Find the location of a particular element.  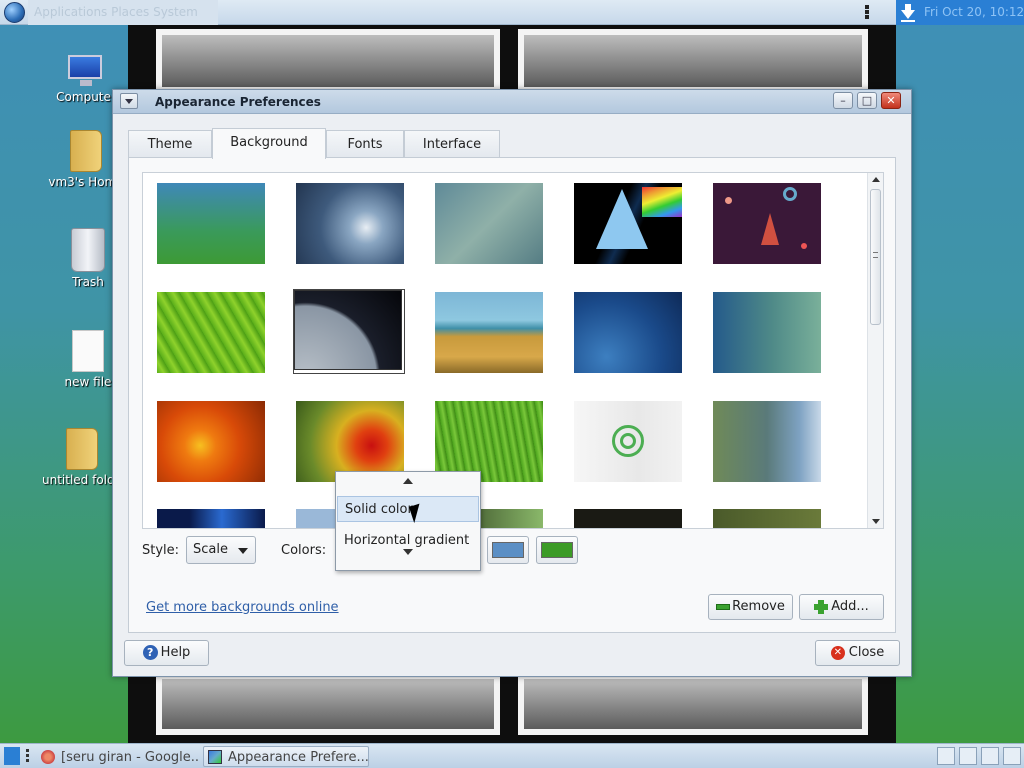

close-button-label: Close is located at coordinates (866, 652).